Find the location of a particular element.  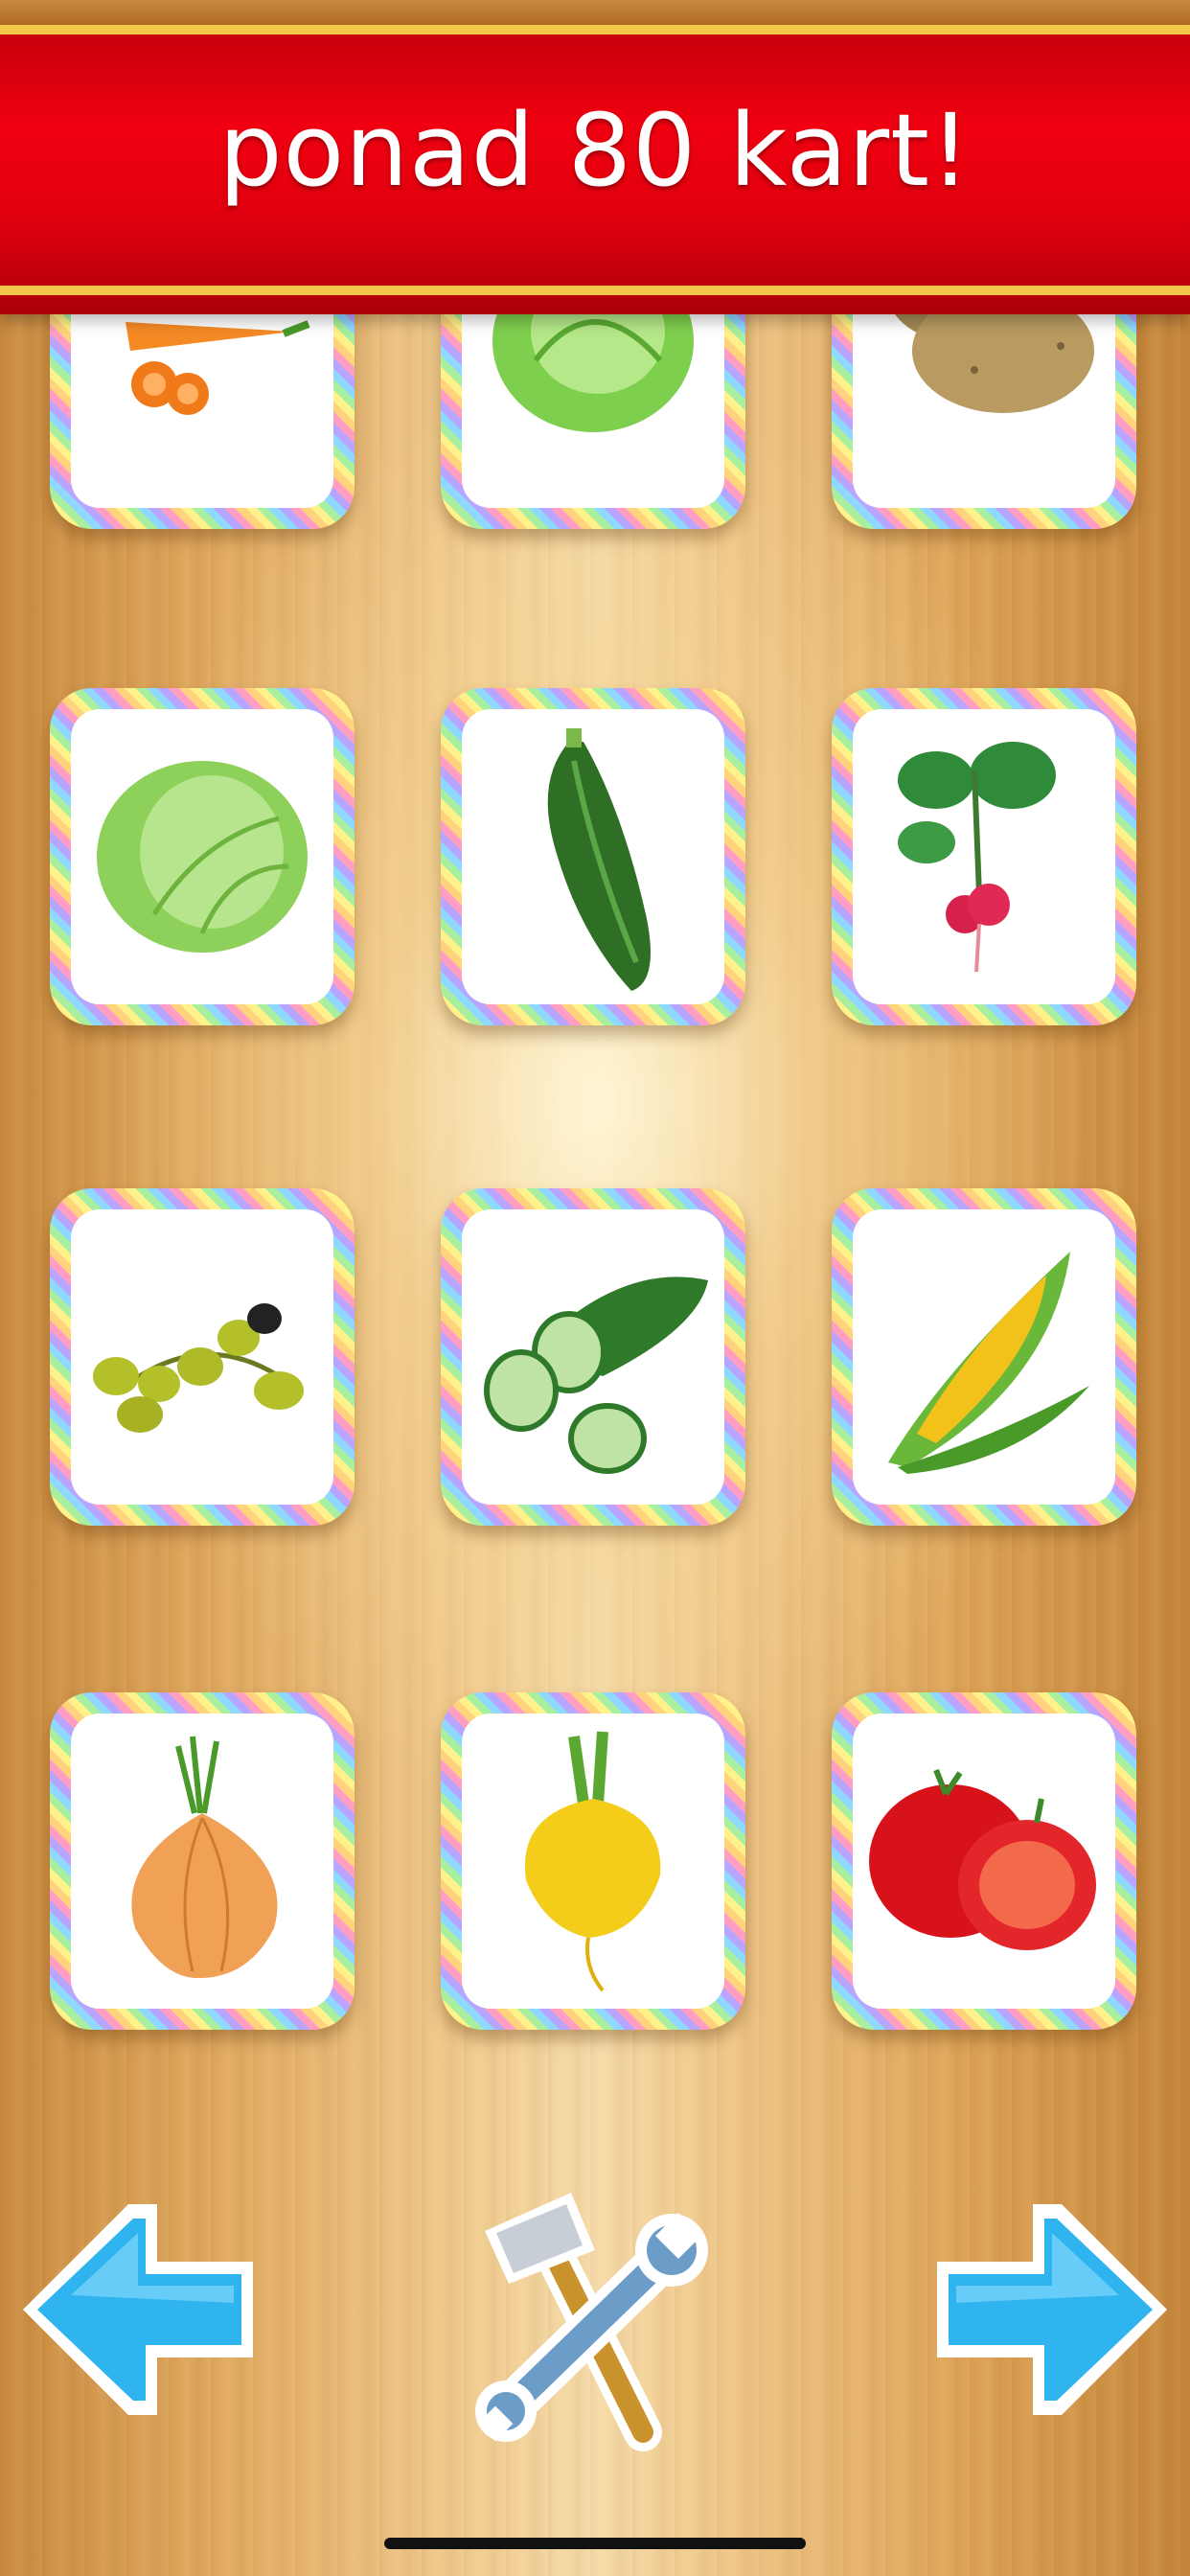

zucchini-card is located at coordinates (593, 856).